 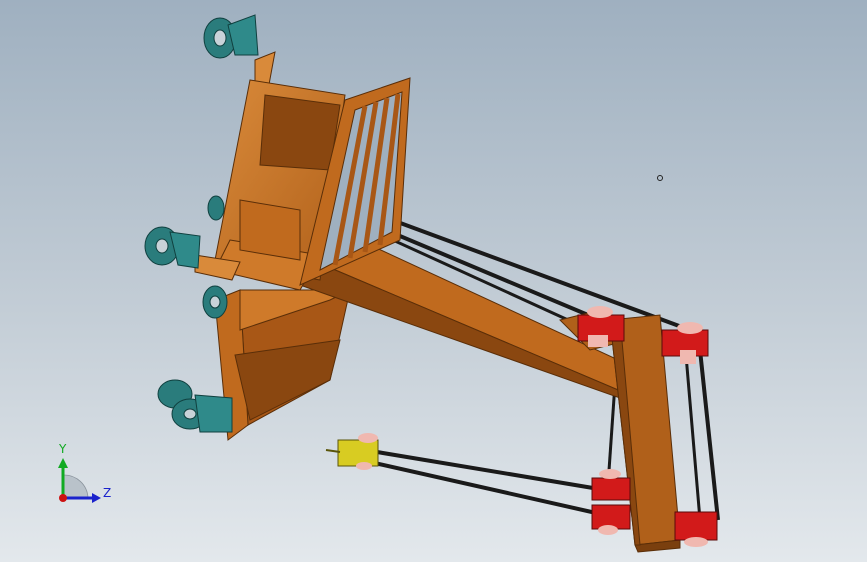 What do you see at coordinates (660, 178) in the screenshot?
I see `marker-dot` at bounding box center [660, 178].